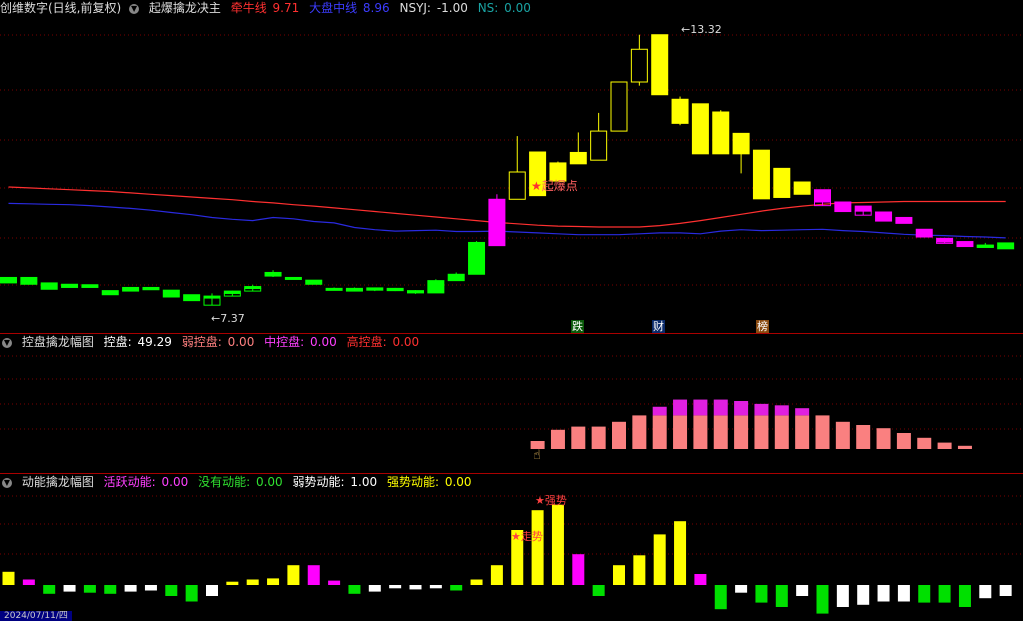 The height and width of the screenshot is (621, 1023). Describe the element at coordinates (129, 482) in the screenshot. I see `active-label: 活跃动能:` at that location.